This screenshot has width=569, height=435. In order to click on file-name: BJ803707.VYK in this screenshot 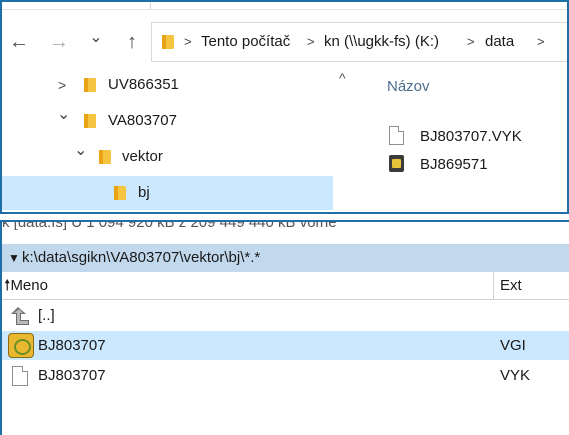, I will do `click(471, 136)`.